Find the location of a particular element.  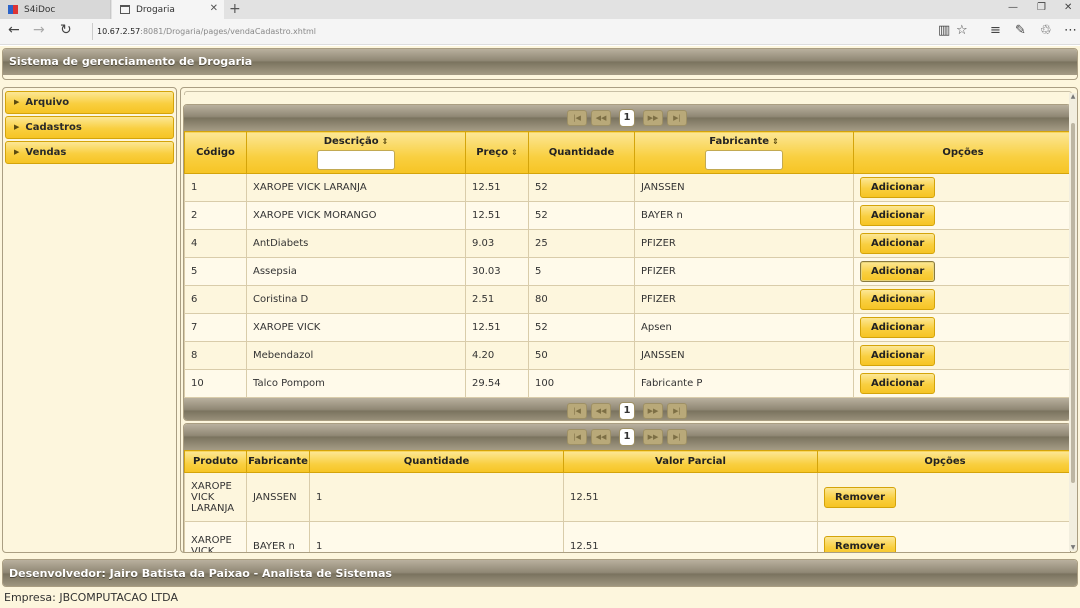

browser-tab-s4idoc: S4iDoc is located at coordinates (55, 9).